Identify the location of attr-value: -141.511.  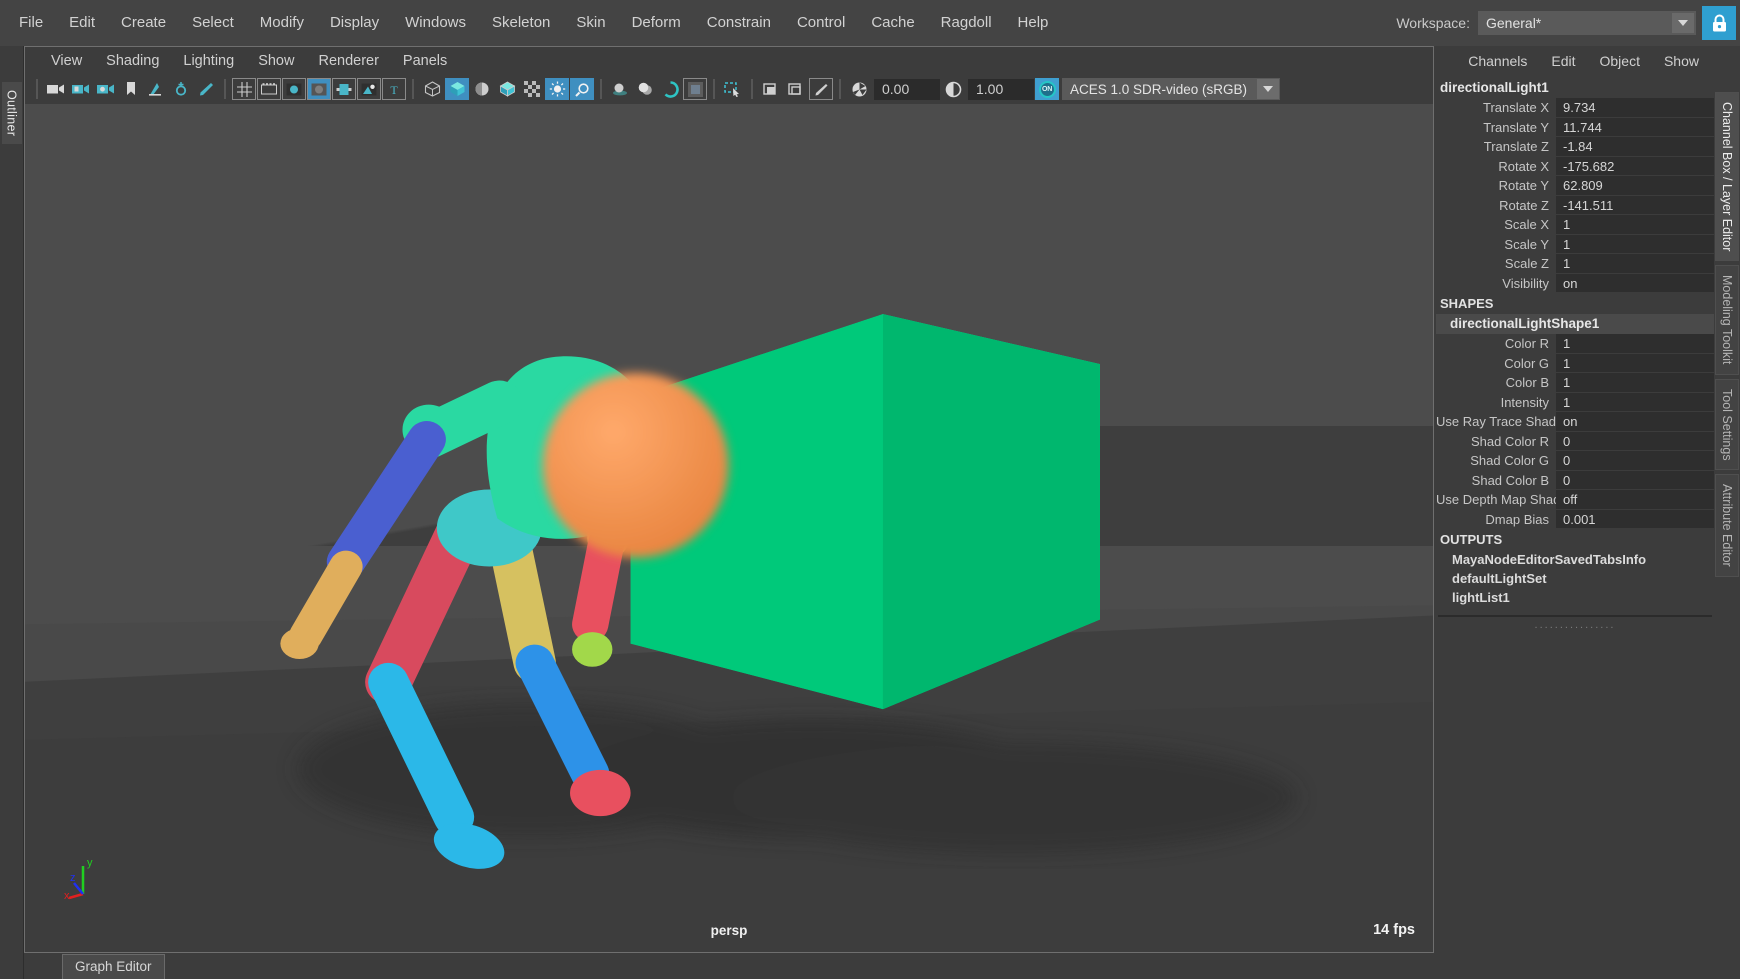
(1635, 205).